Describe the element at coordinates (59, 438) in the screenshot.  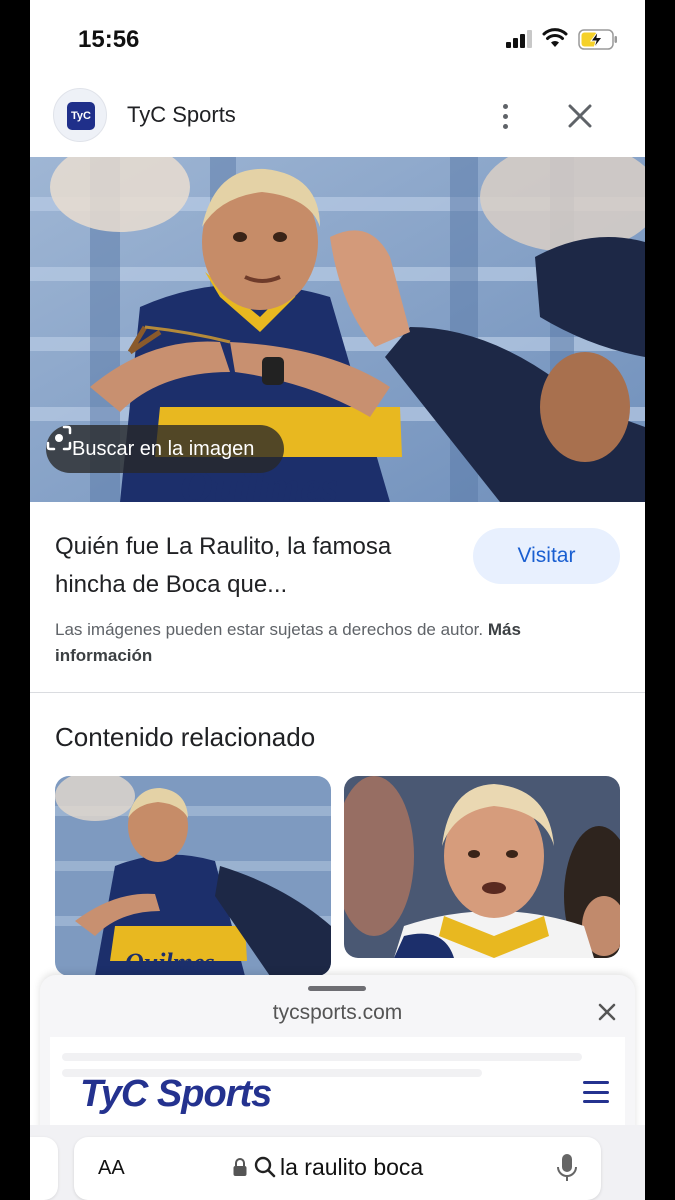
I see `lens-icon` at that location.